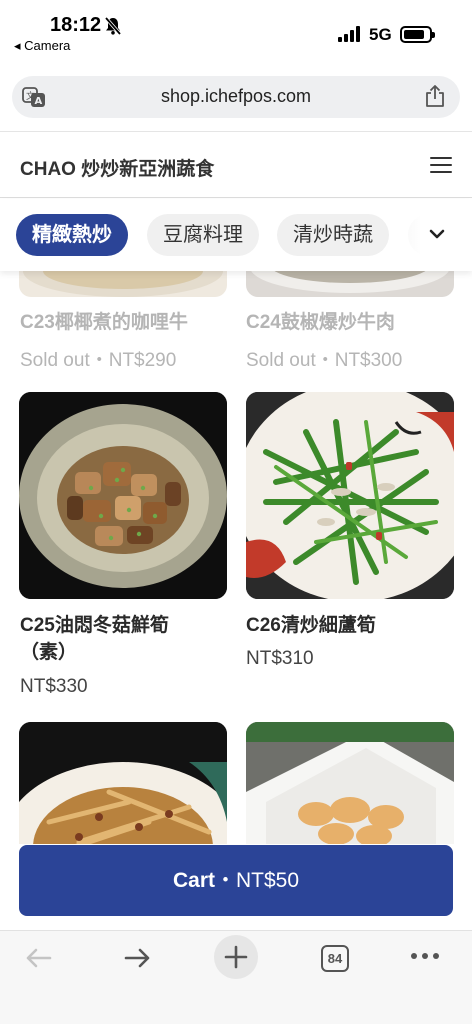 The image size is (472, 1024). I want to click on new-tab-button, so click(236, 957).